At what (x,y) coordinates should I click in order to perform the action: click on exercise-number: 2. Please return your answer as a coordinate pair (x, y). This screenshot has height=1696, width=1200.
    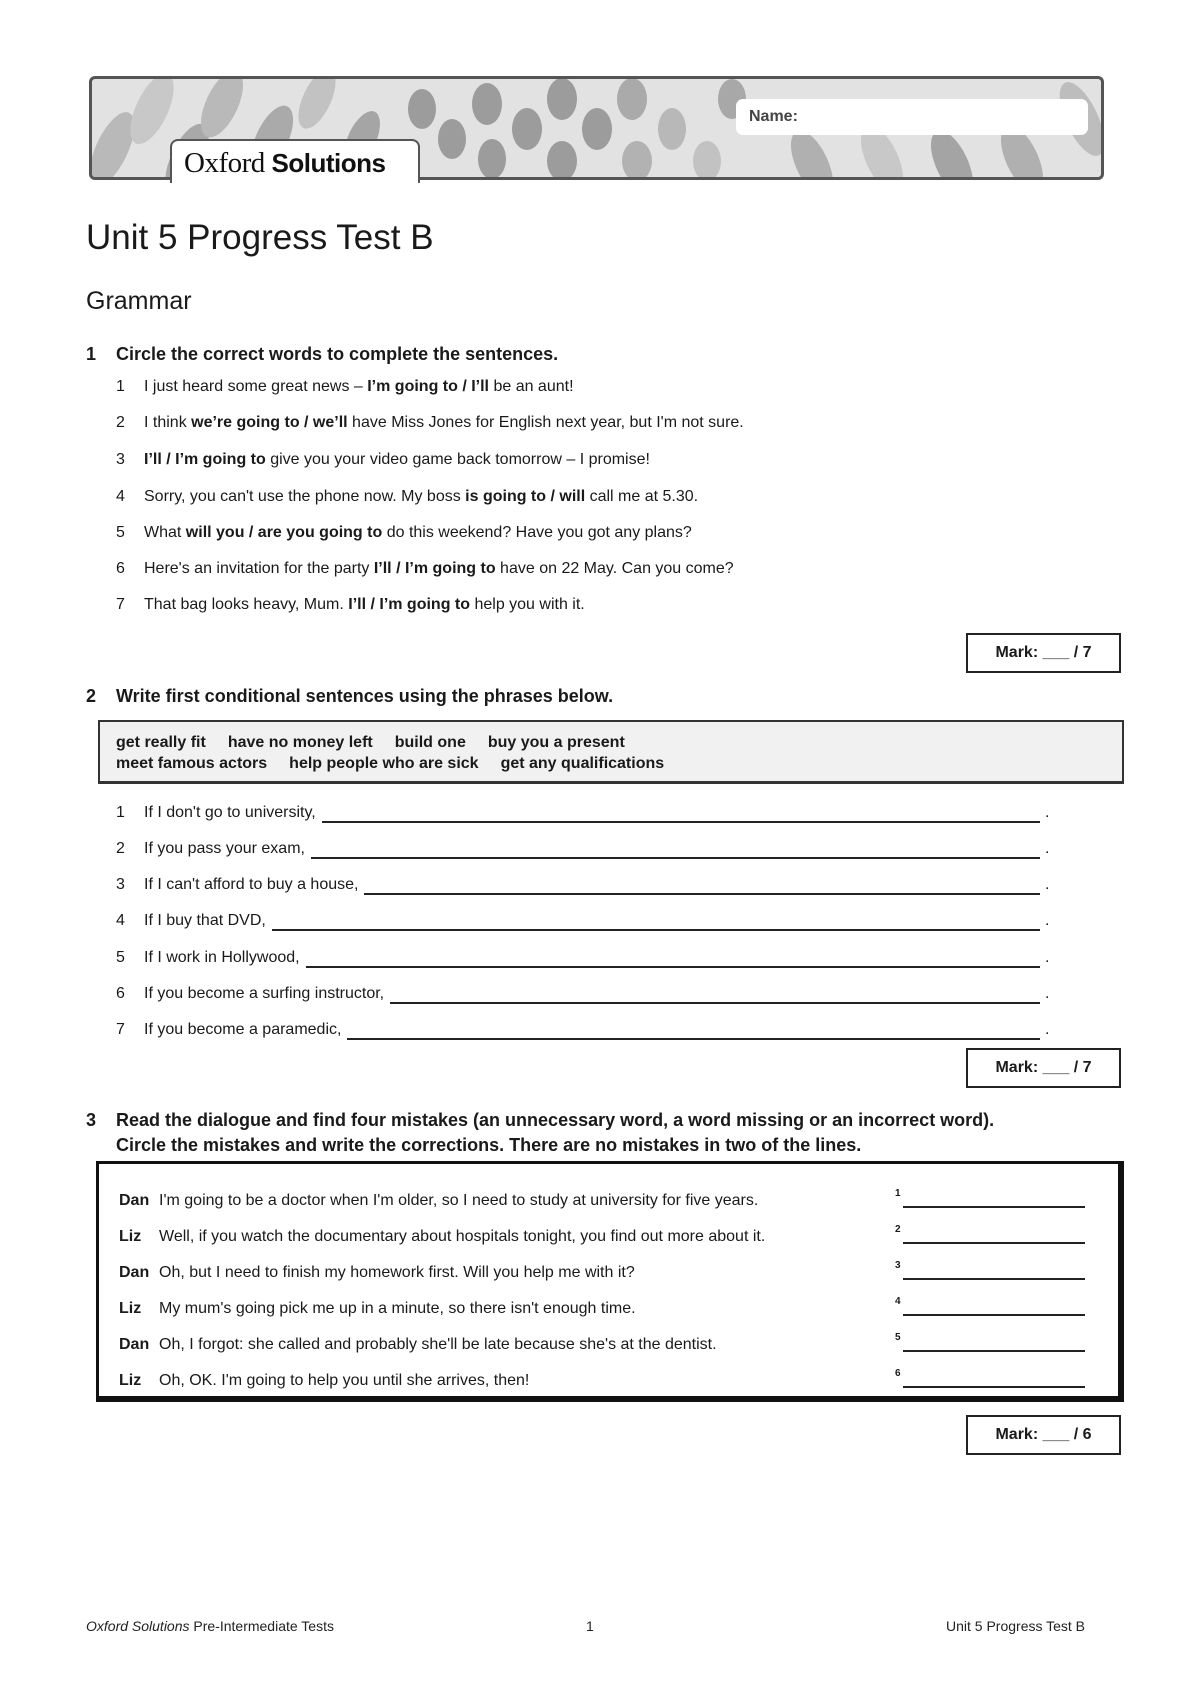
    Looking at the image, I should click on (91, 696).